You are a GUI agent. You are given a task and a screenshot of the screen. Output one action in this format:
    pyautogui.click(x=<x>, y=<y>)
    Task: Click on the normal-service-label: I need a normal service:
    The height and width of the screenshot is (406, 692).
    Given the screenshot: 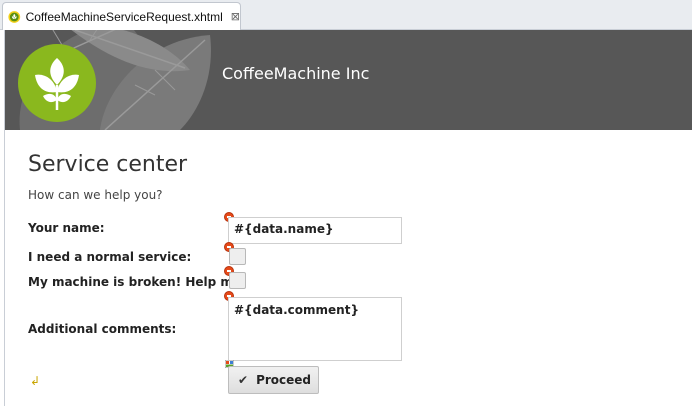 What is the action you would take?
    pyautogui.click(x=110, y=257)
    